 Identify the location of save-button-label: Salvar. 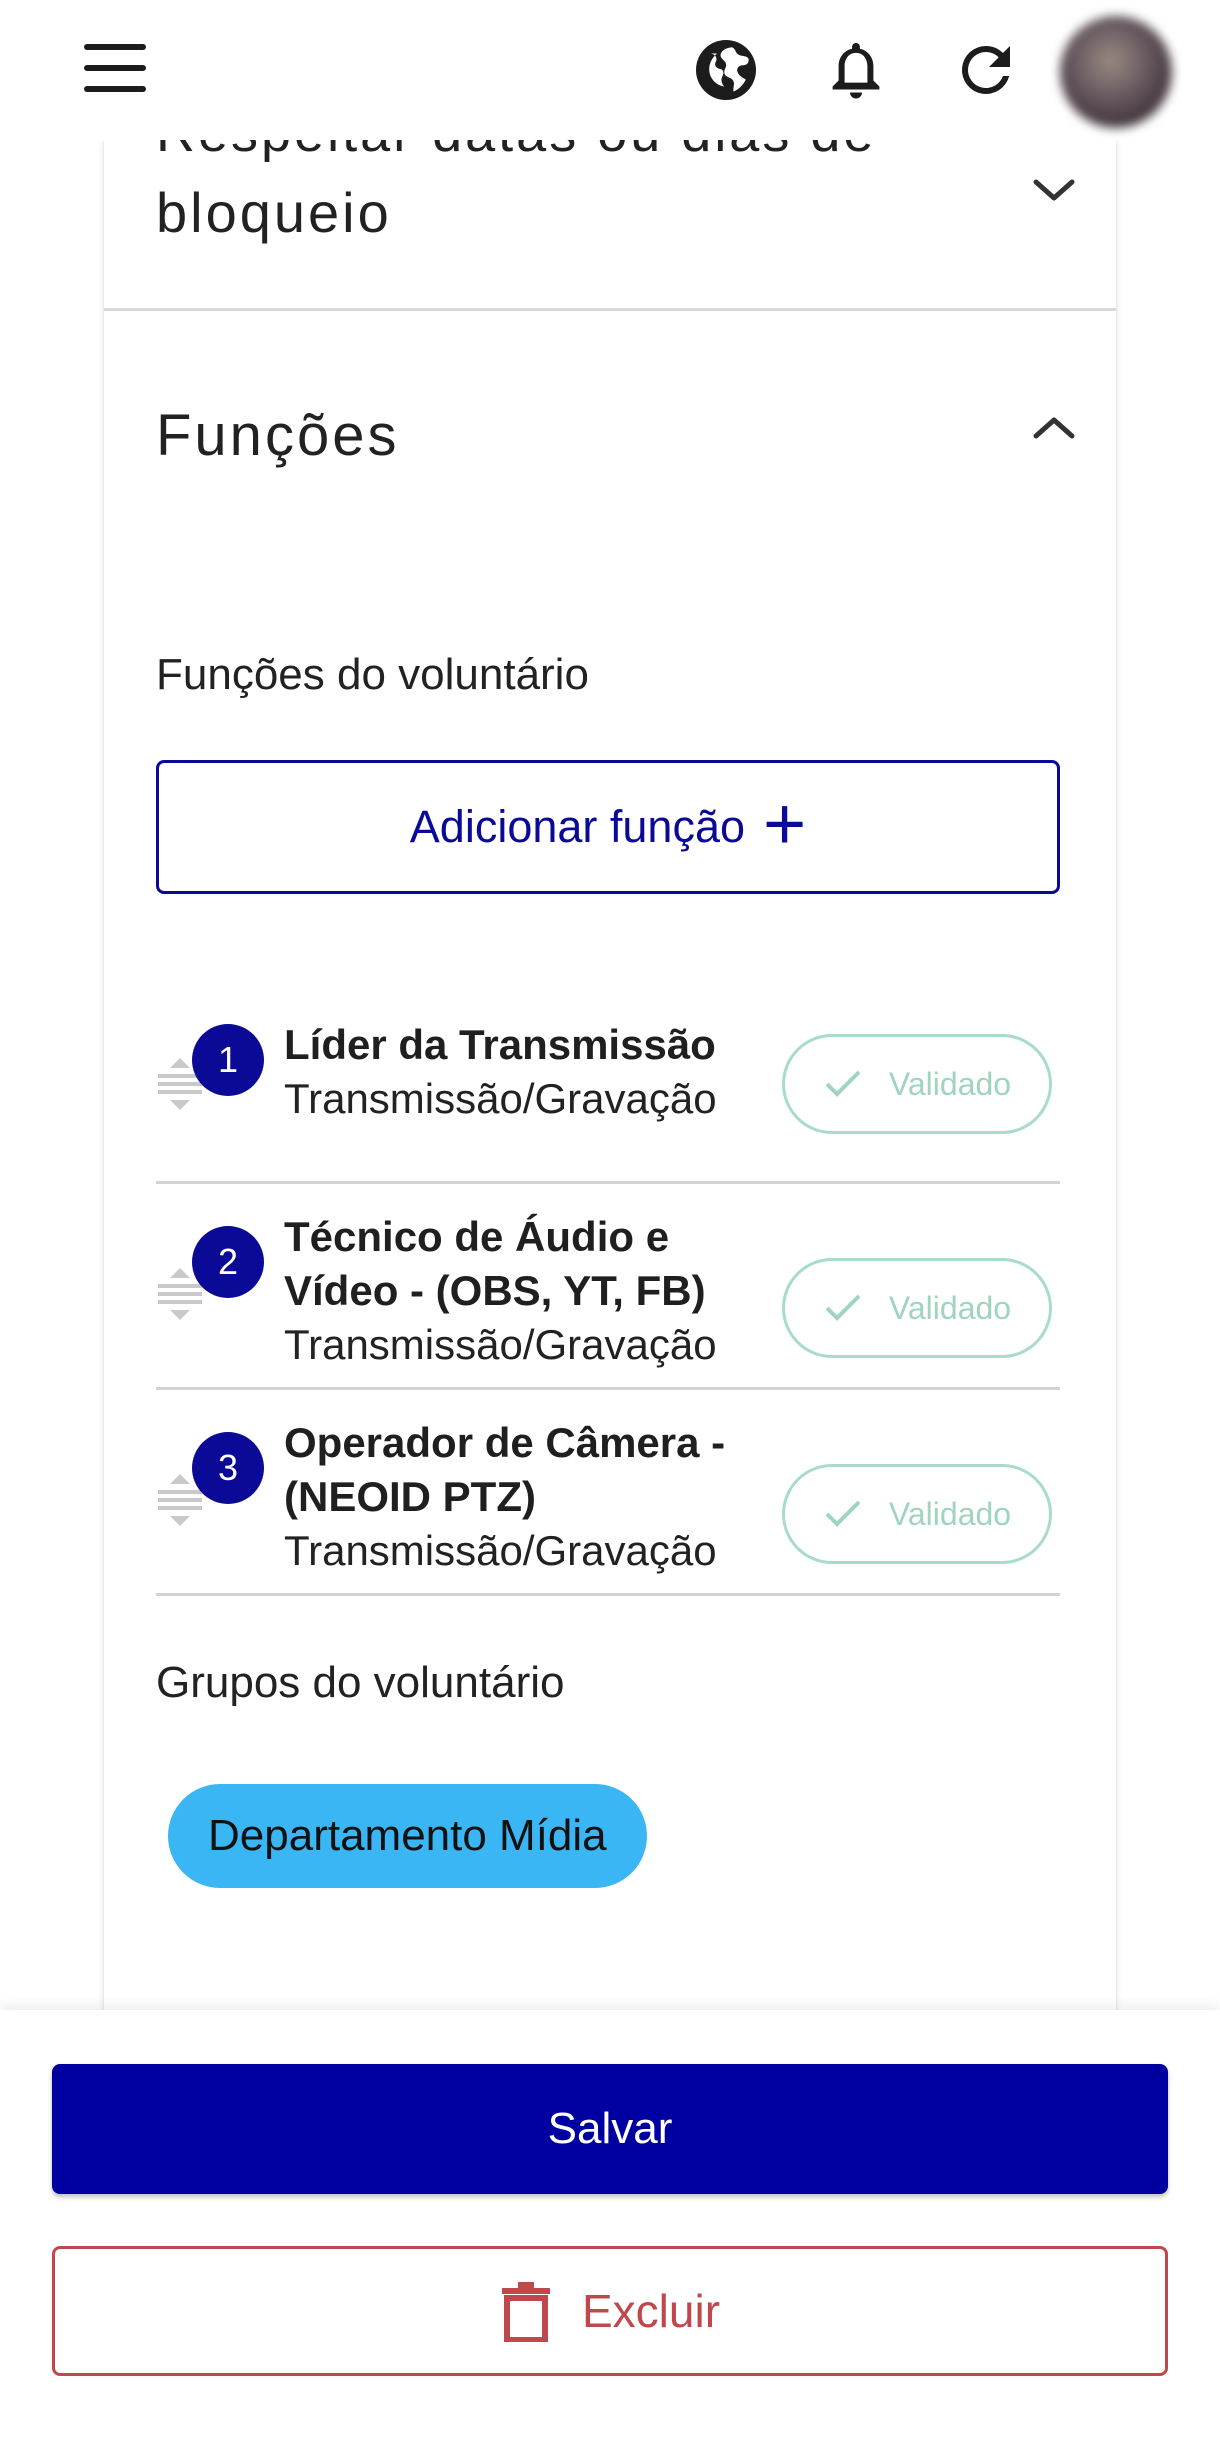
(610, 2128).